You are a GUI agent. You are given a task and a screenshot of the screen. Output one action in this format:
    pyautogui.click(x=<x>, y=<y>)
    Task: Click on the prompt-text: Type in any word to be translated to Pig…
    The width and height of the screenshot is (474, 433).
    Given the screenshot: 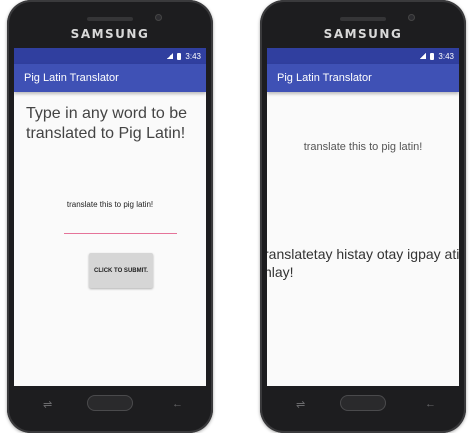 What is the action you would take?
    pyautogui.click(x=106, y=123)
    